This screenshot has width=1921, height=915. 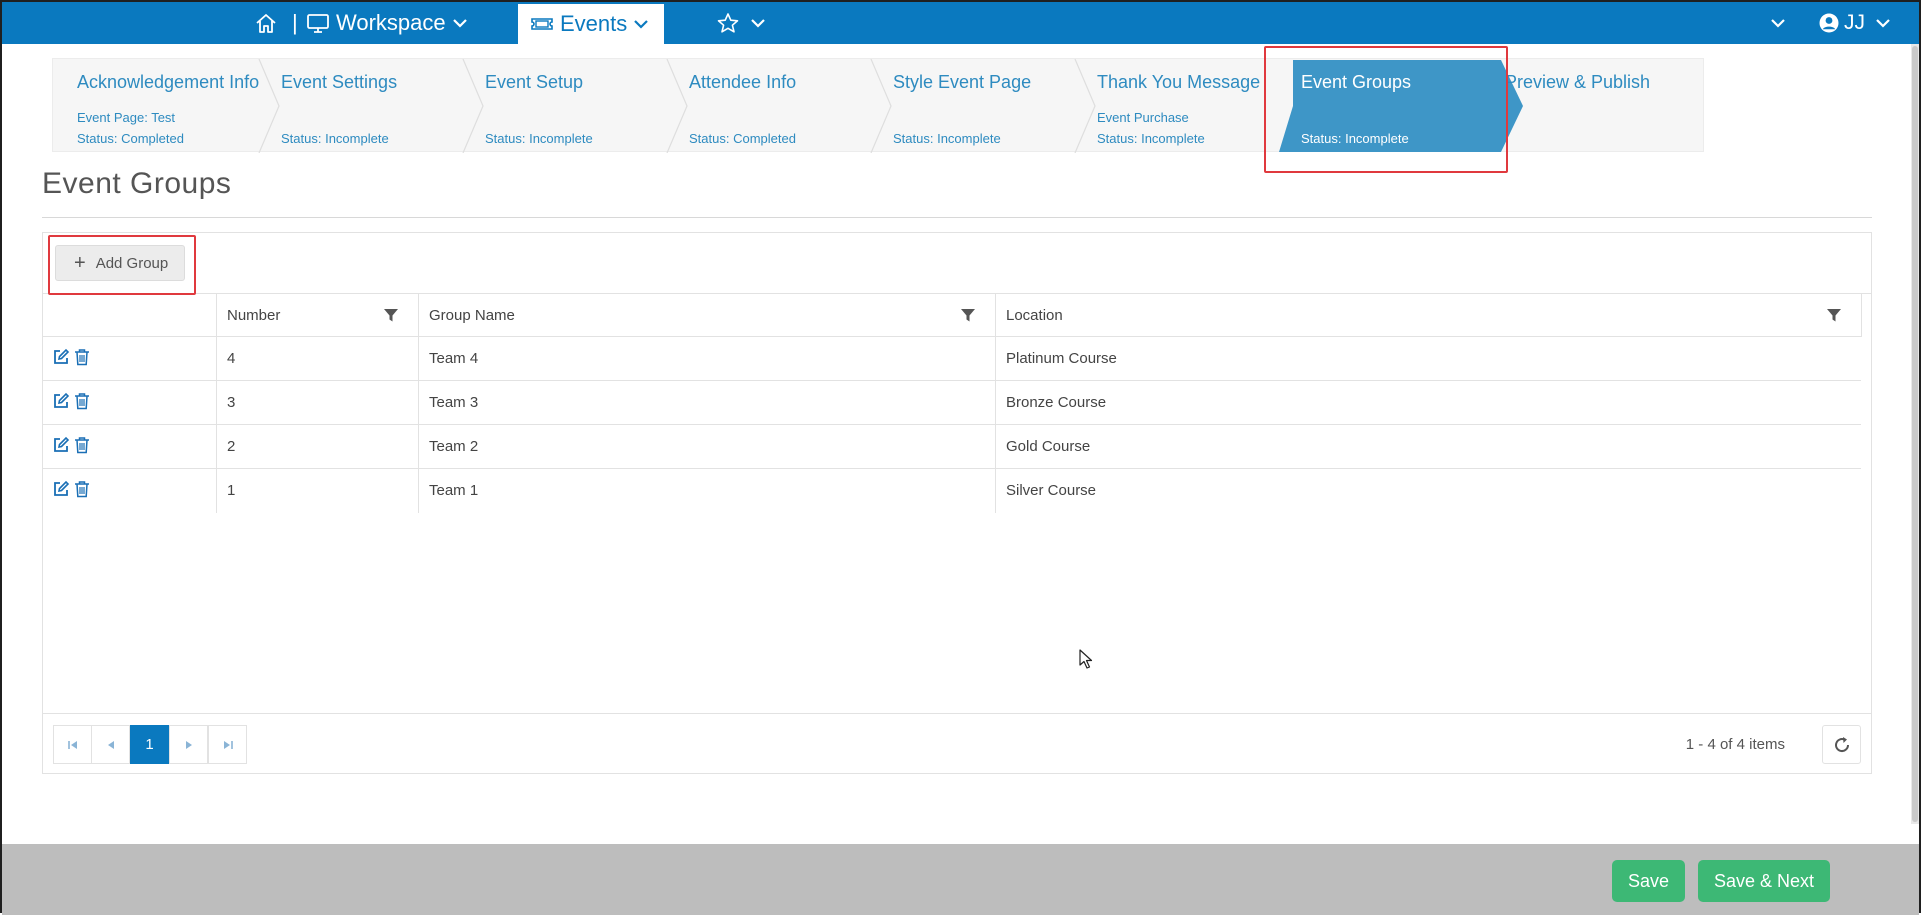 I want to click on last-page-button, so click(x=227, y=744).